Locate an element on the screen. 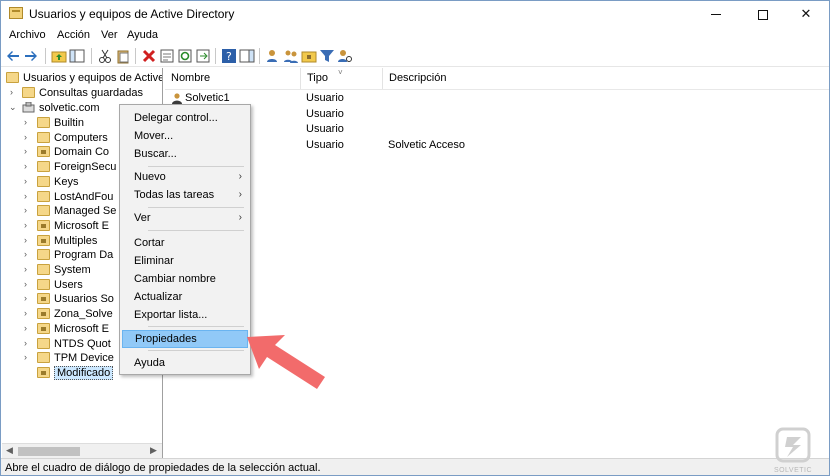 This screenshot has height=476, width=830. action-pane-icon is located at coordinates (247, 56).